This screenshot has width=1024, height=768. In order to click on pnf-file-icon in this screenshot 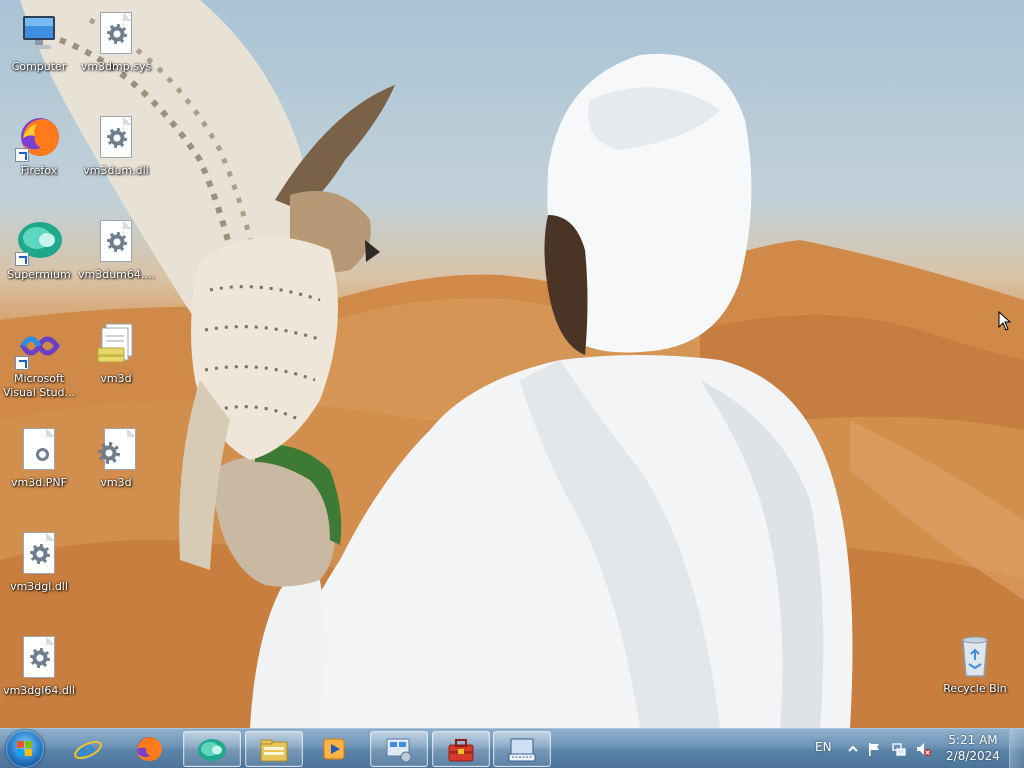, I will do `click(39, 450)`.